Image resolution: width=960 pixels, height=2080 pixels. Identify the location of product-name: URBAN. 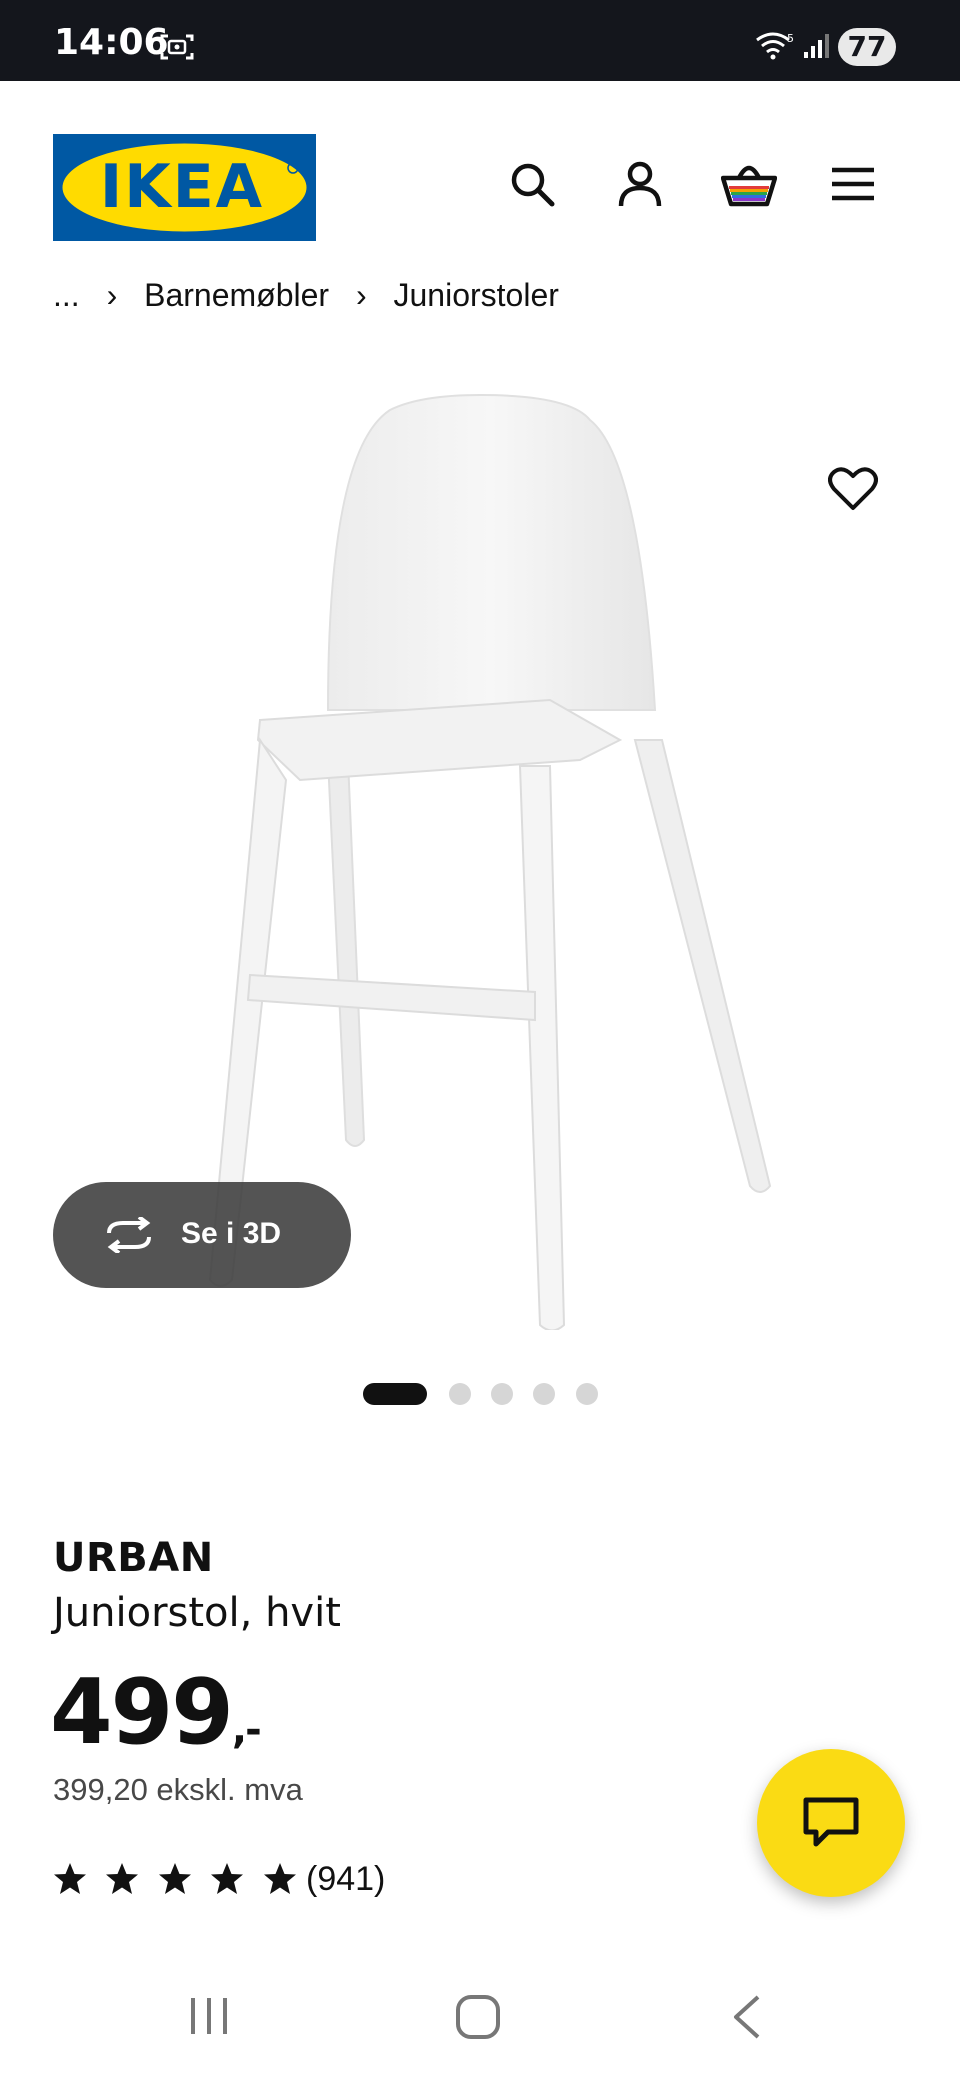
(133, 1558).